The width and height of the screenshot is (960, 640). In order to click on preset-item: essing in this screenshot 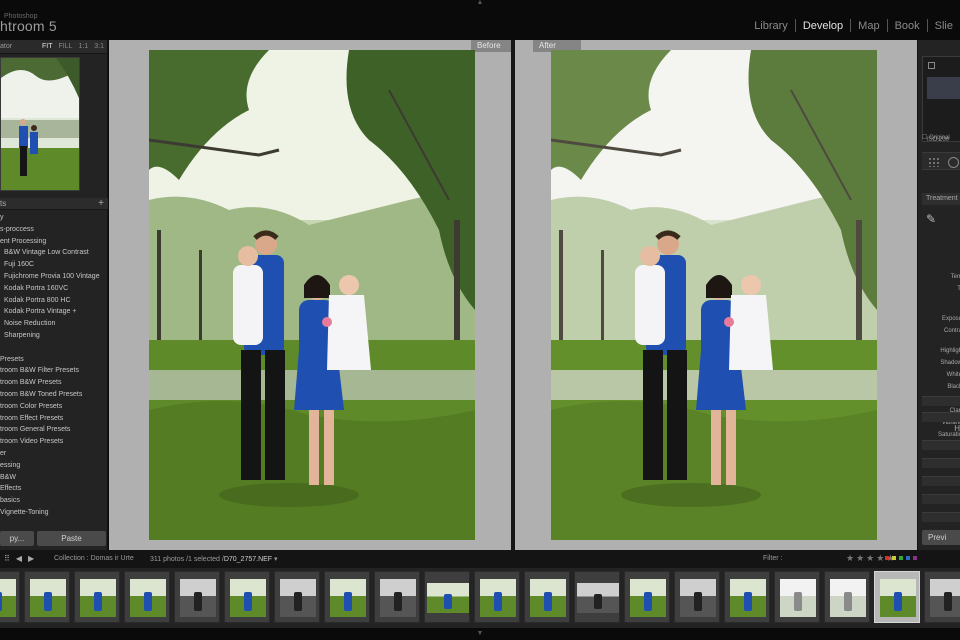, I will do `click(54, 466)`.